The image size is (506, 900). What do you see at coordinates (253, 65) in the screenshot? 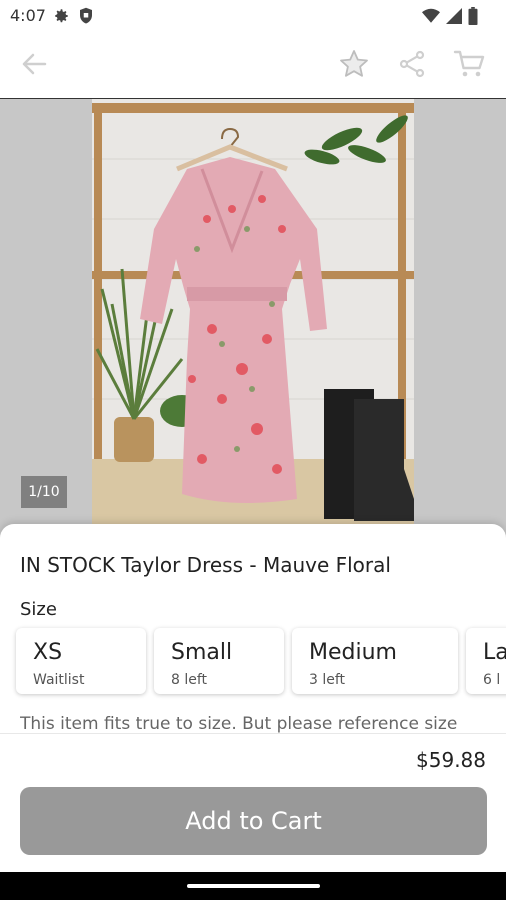
I see `top-toolbar` at bounding box center [253, 65].